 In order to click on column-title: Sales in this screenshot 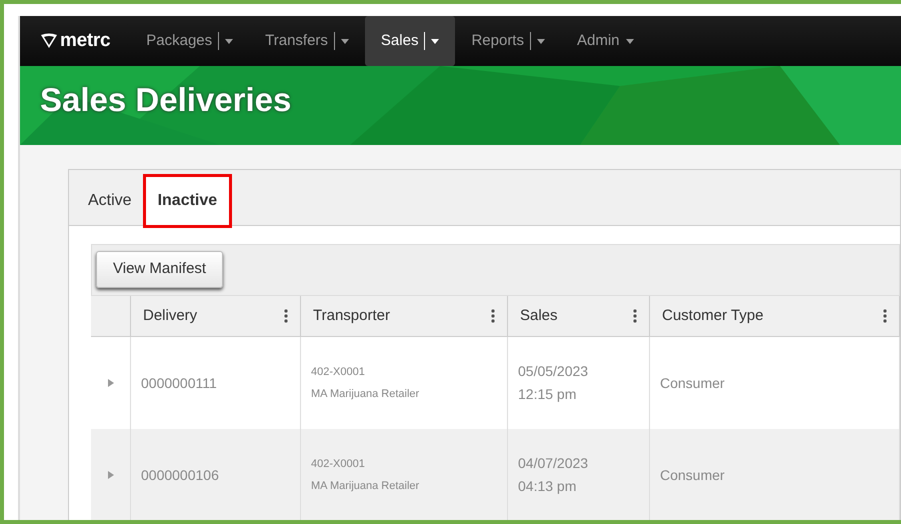, I will do `click(539, 316)`.